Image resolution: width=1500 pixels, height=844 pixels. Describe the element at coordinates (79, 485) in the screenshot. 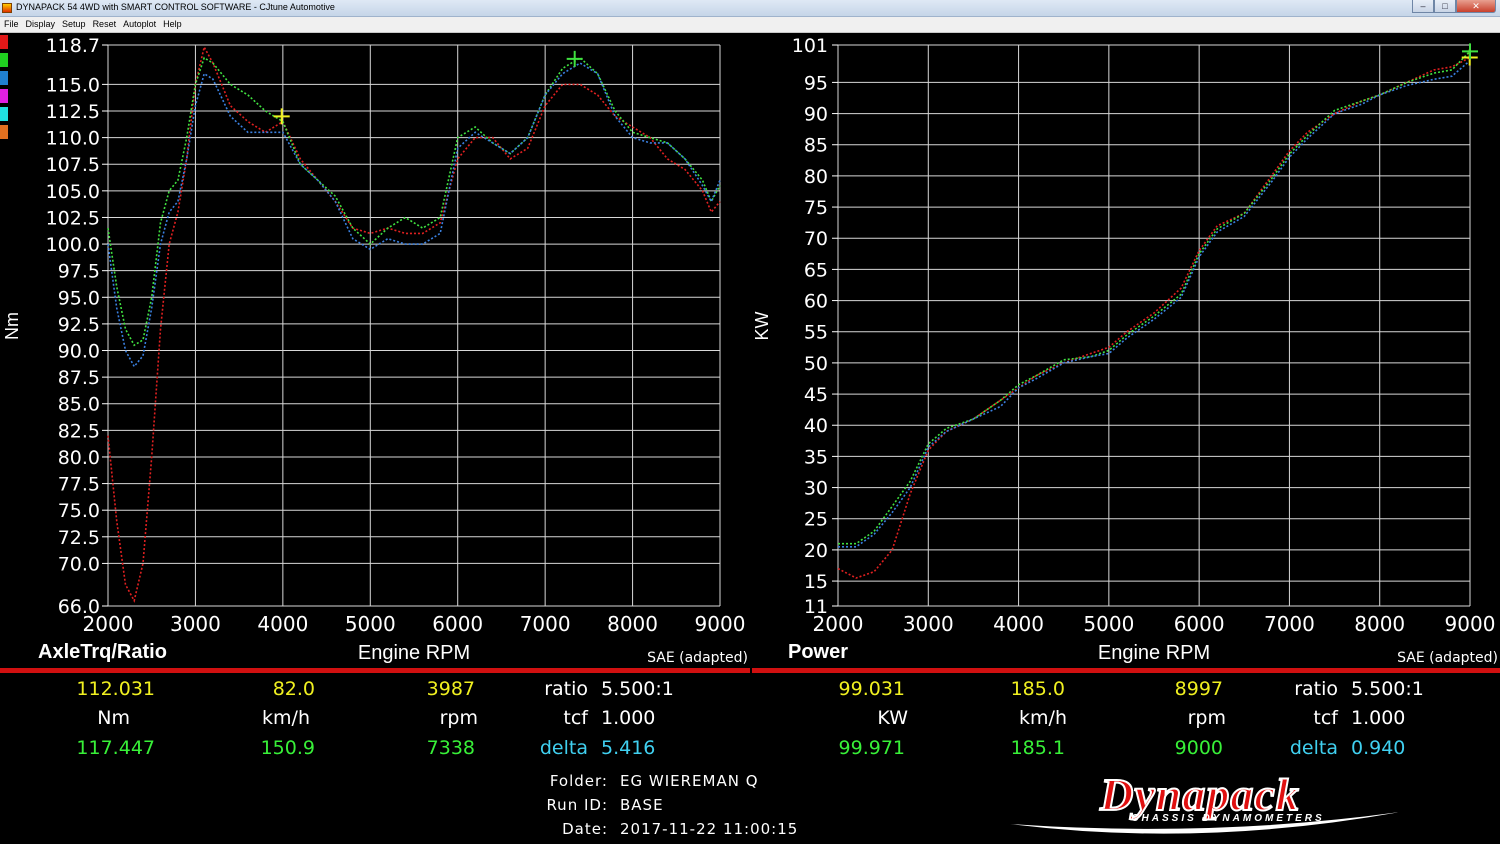

I see `y-tick-label: 77.5` at that location.